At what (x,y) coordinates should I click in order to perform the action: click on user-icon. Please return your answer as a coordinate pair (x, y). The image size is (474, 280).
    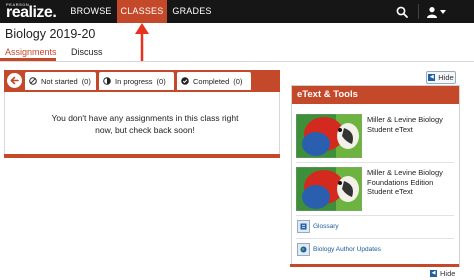
    Looking at the image, I should click on (432, 12).